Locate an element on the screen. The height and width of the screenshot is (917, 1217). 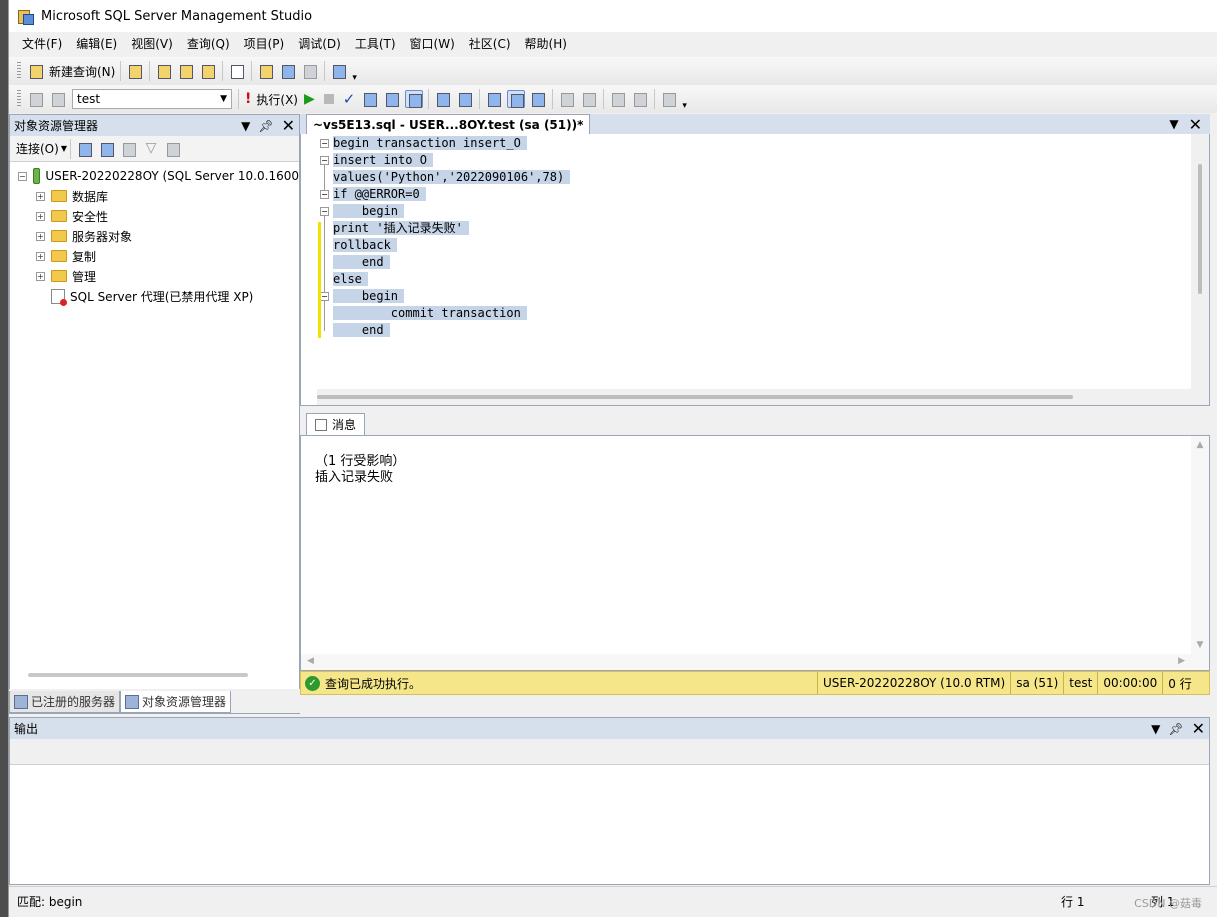
tree-node-management: + 管理 is located at coordinates (154, 276).